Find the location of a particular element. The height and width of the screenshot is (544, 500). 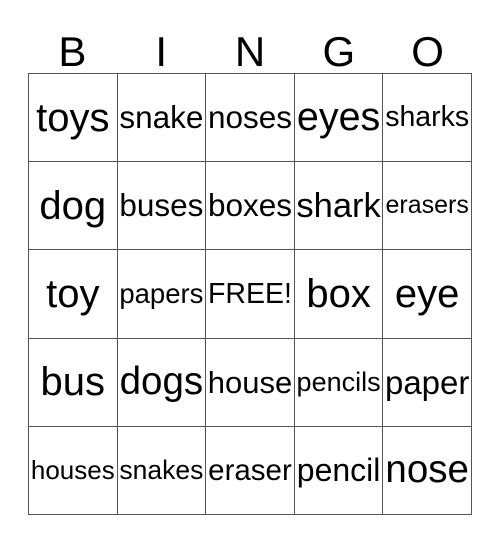

bingo-row: dog buses boxes shark erasers is located at coordinates (250, 206).